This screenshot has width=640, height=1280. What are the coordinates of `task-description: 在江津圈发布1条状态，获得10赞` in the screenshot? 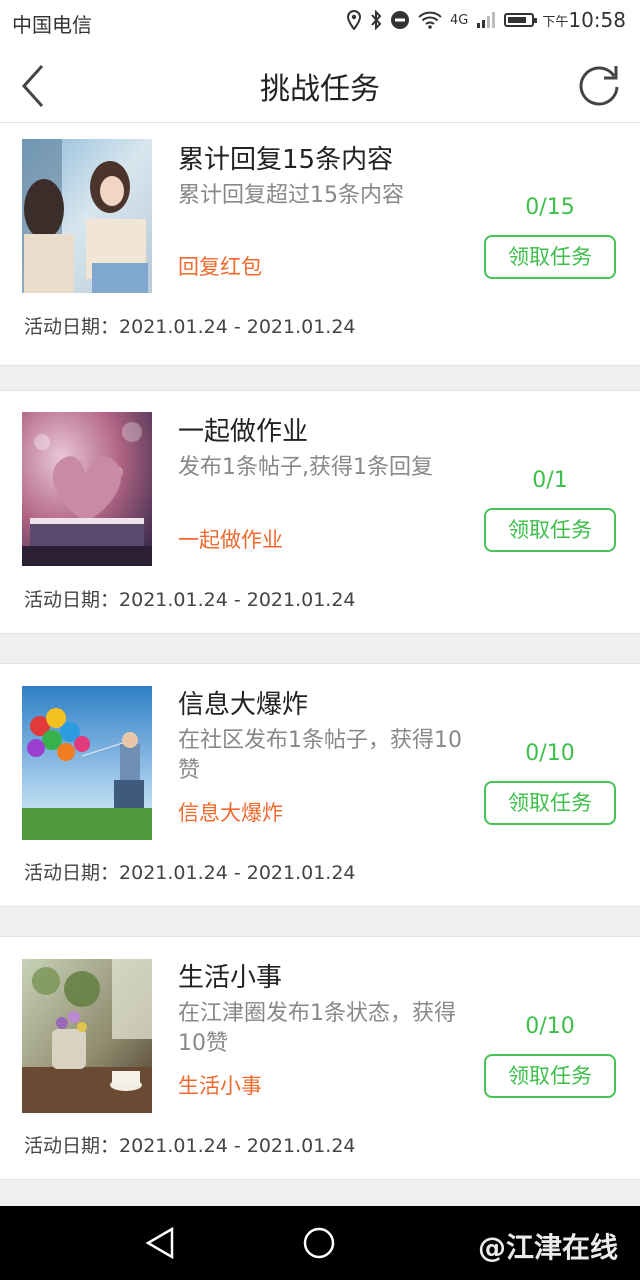 It's located at (317, 1028).